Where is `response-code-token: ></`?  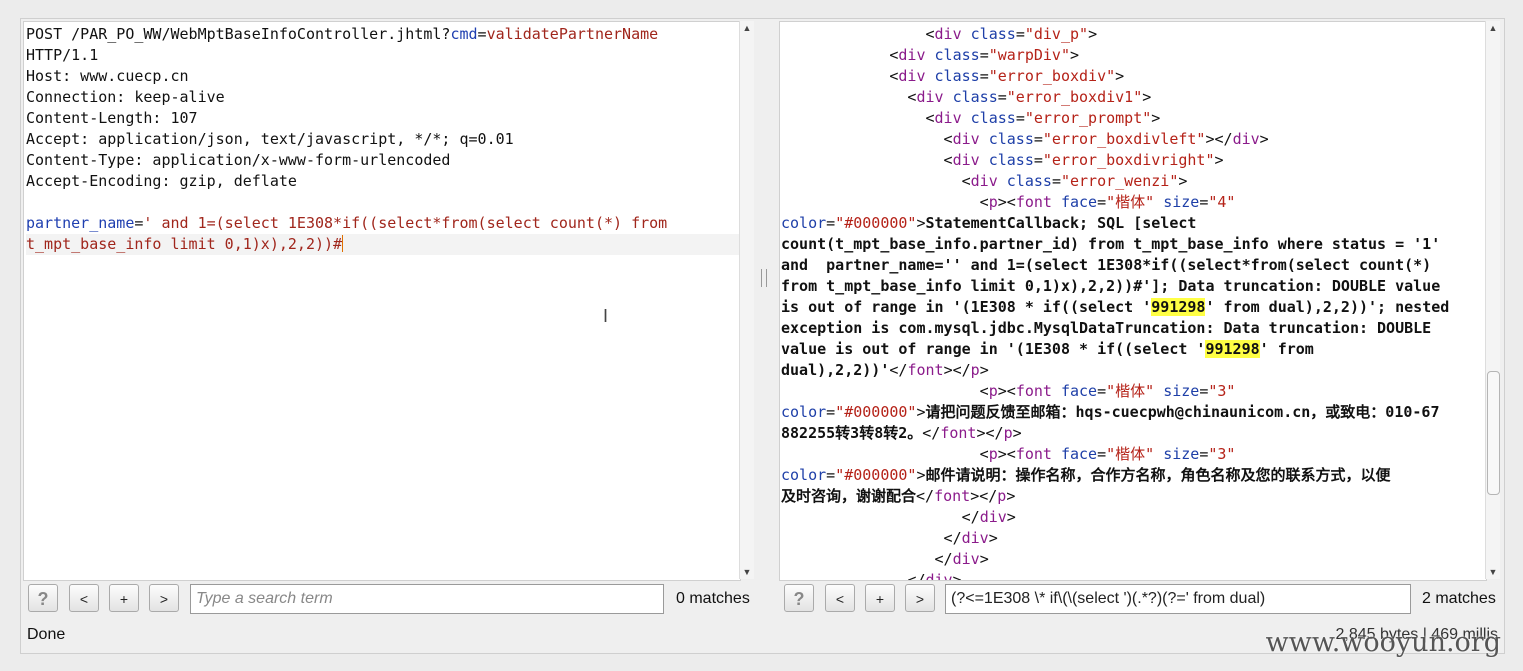 response-code-token: ></ is located at coordinates (990, 433).